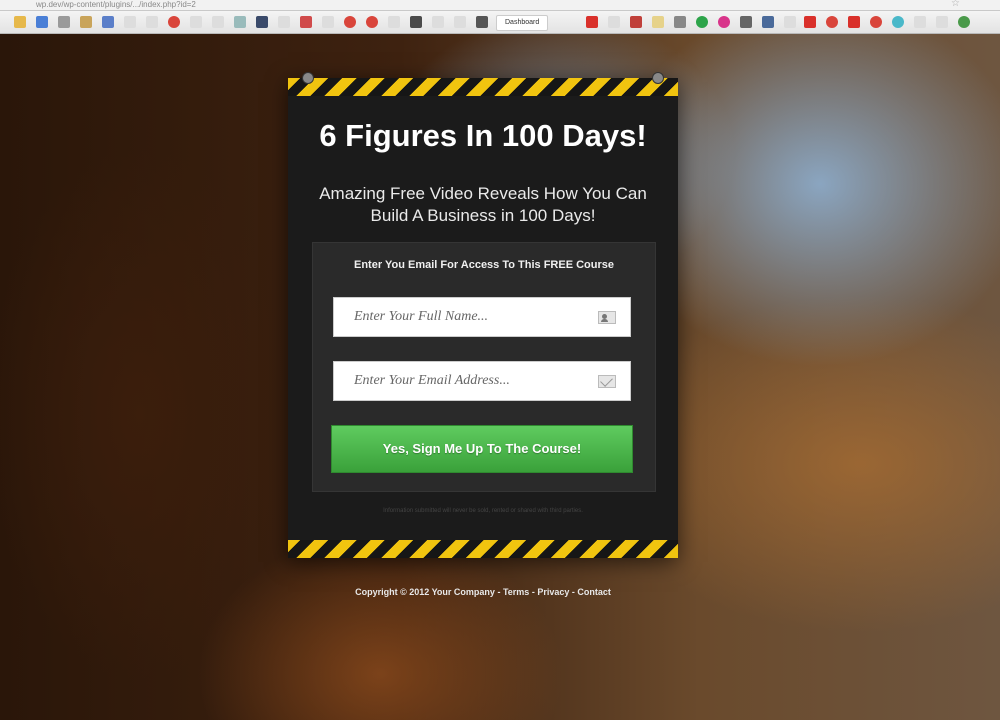  What do you see at coordinates (108, 22) in the screenshot?
I see `bookmark-diamond-icon` at bounding box center [108, 22].